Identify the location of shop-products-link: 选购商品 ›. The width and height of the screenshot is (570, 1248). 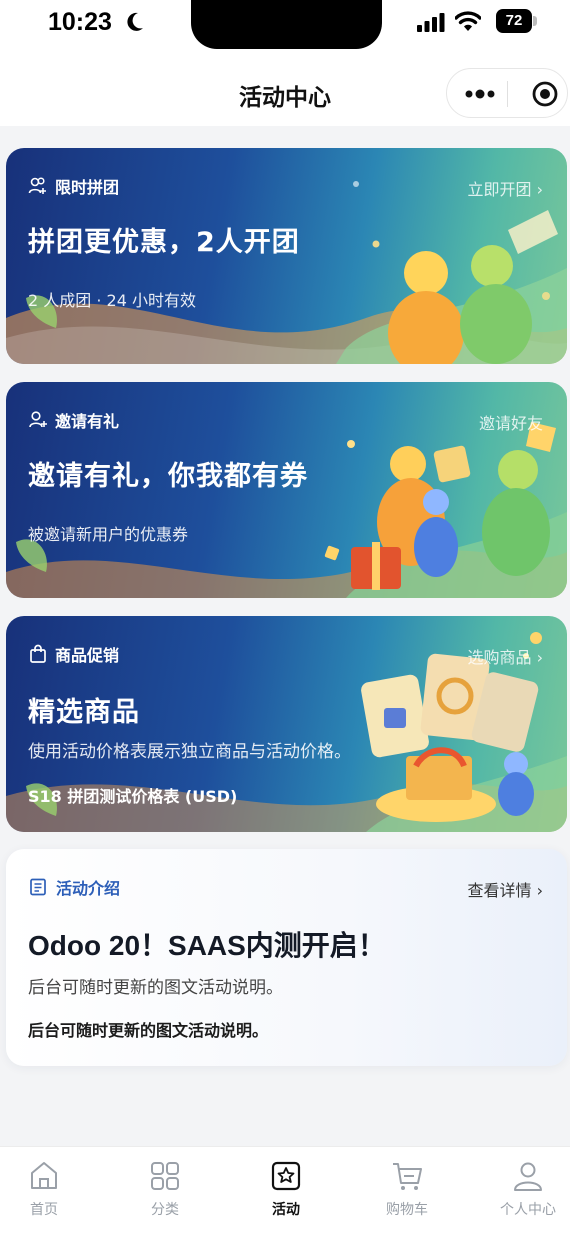
(506, 656).